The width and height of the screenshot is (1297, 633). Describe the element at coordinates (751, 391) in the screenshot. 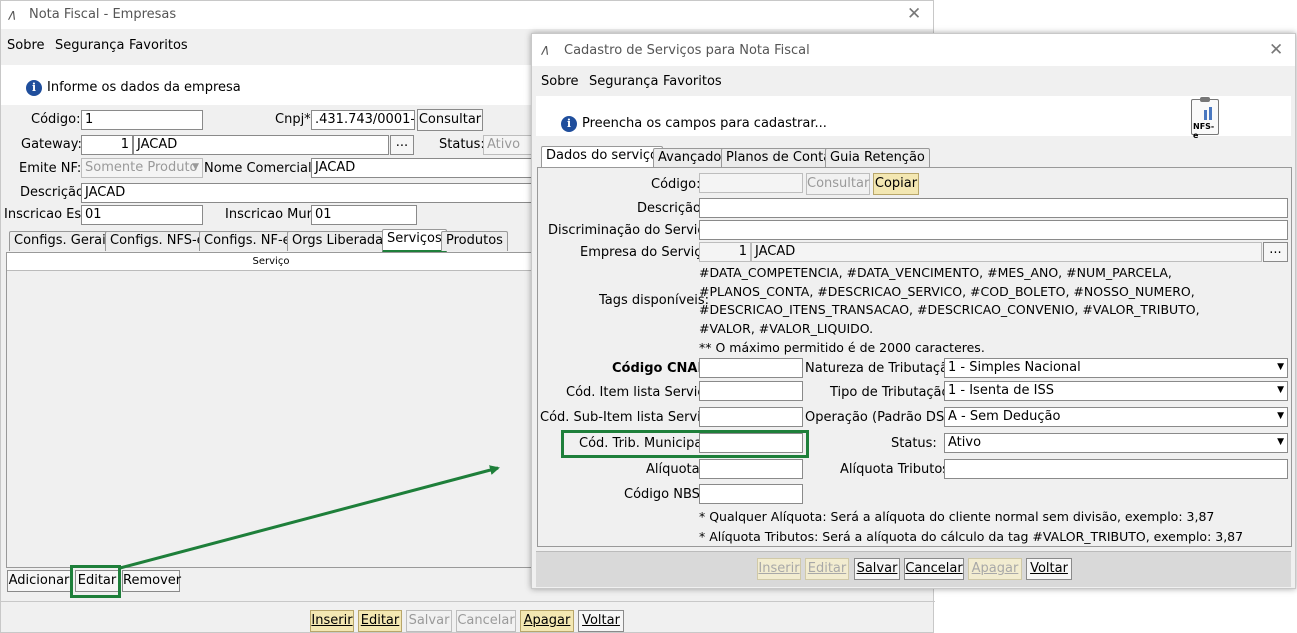

I see `item-lista-input` at that location.